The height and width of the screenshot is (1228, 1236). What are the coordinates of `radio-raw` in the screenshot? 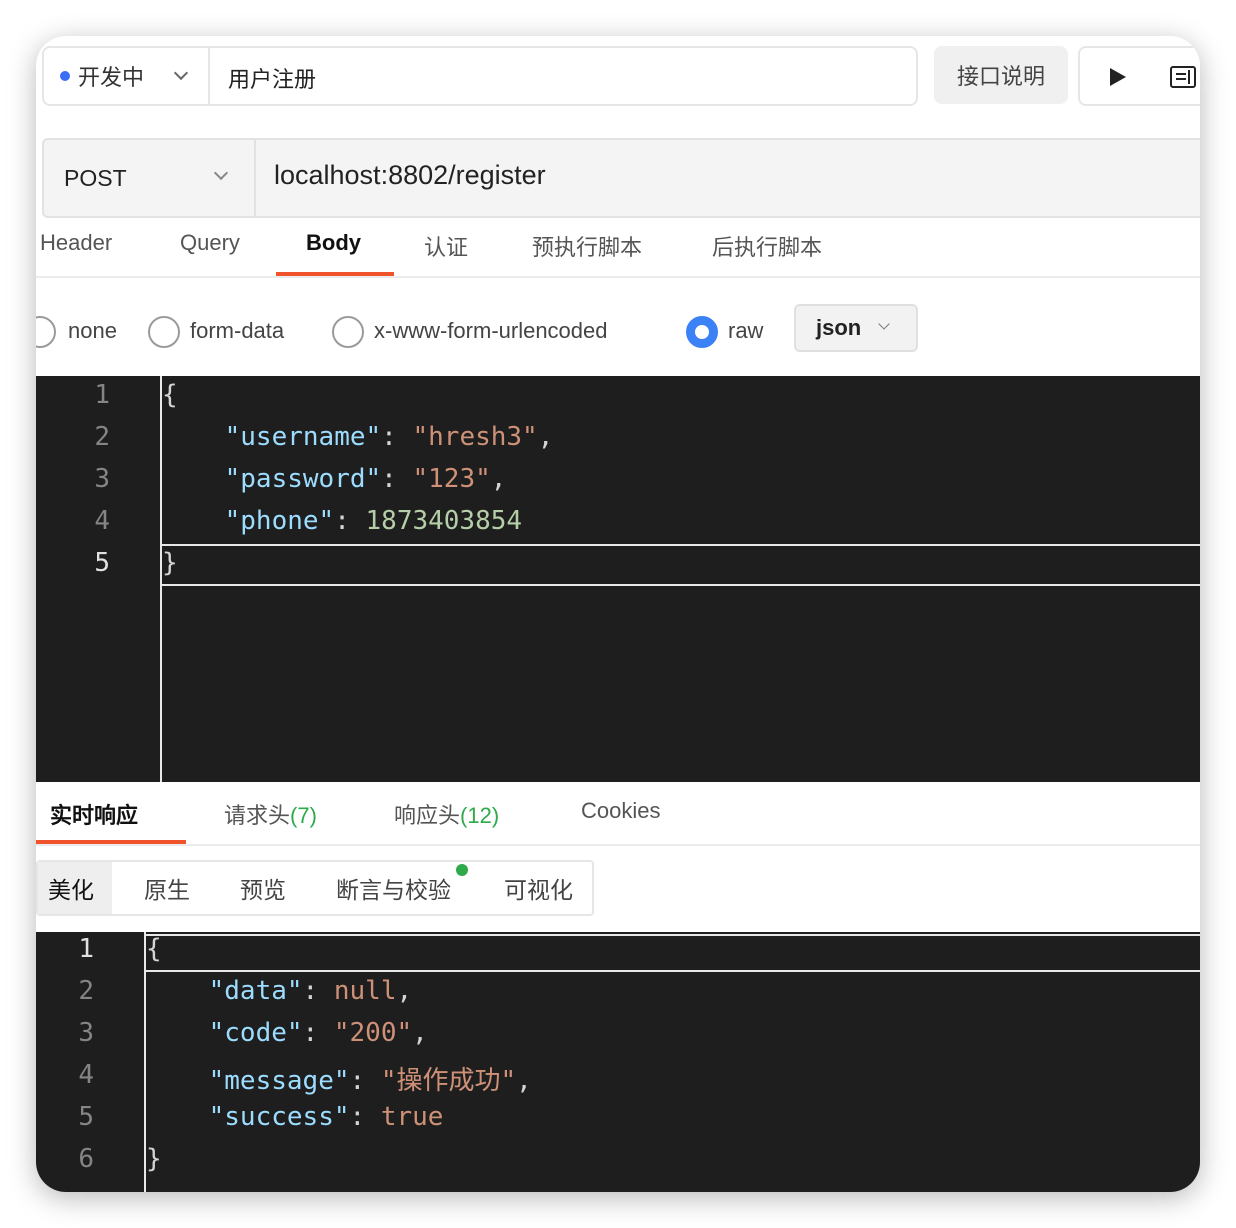 It's located at (702, 332).